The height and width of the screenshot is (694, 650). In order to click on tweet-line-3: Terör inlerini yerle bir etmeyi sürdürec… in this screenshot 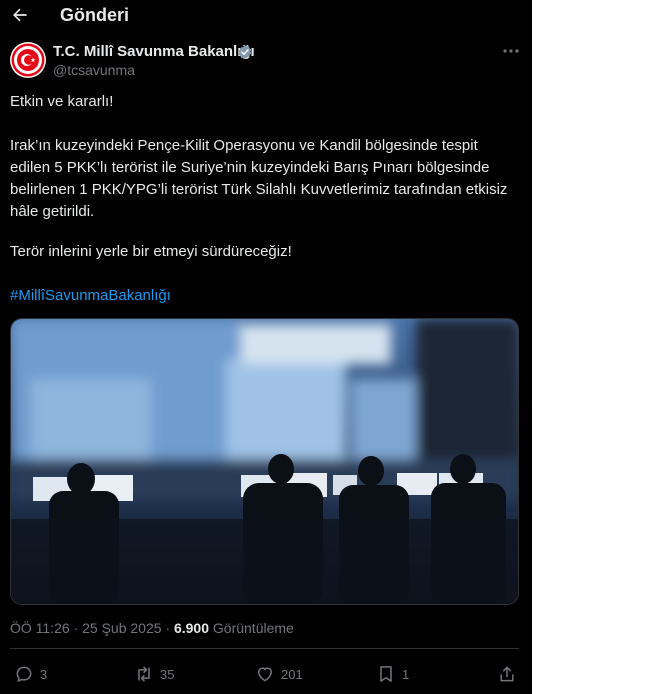, I will do `click(151, 251)`.